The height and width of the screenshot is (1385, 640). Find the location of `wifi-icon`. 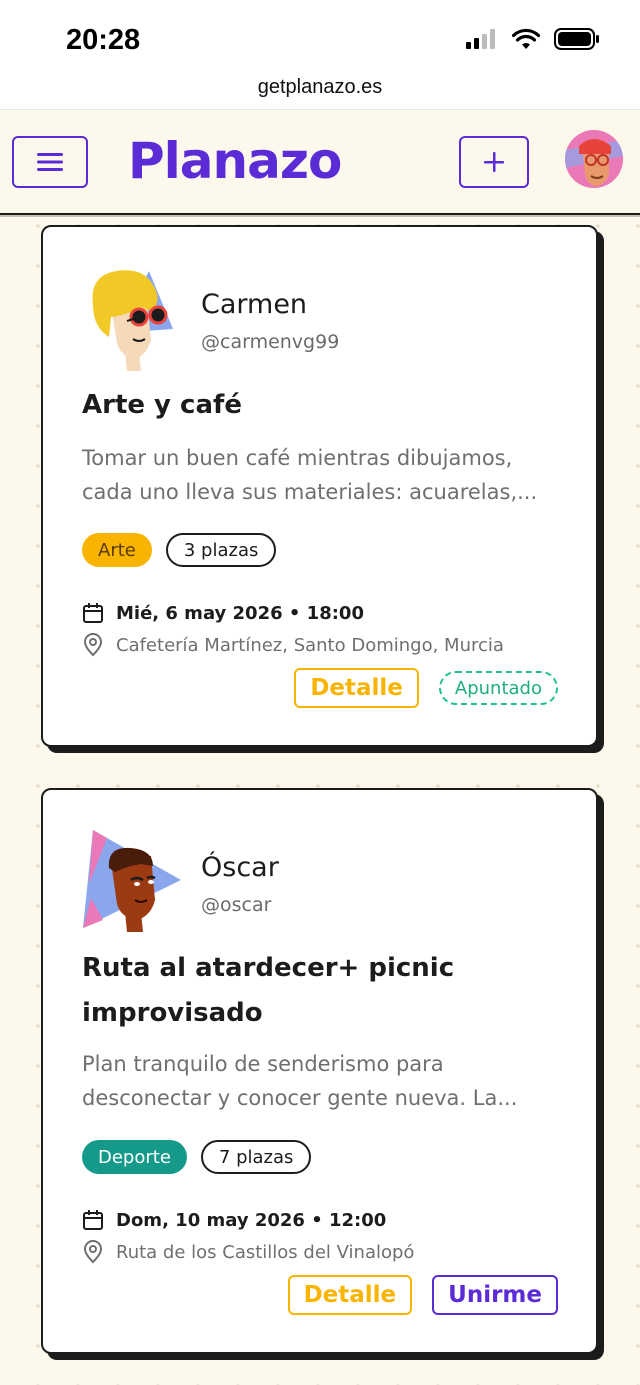

wifi-icon is located at coordinates (526, 38).